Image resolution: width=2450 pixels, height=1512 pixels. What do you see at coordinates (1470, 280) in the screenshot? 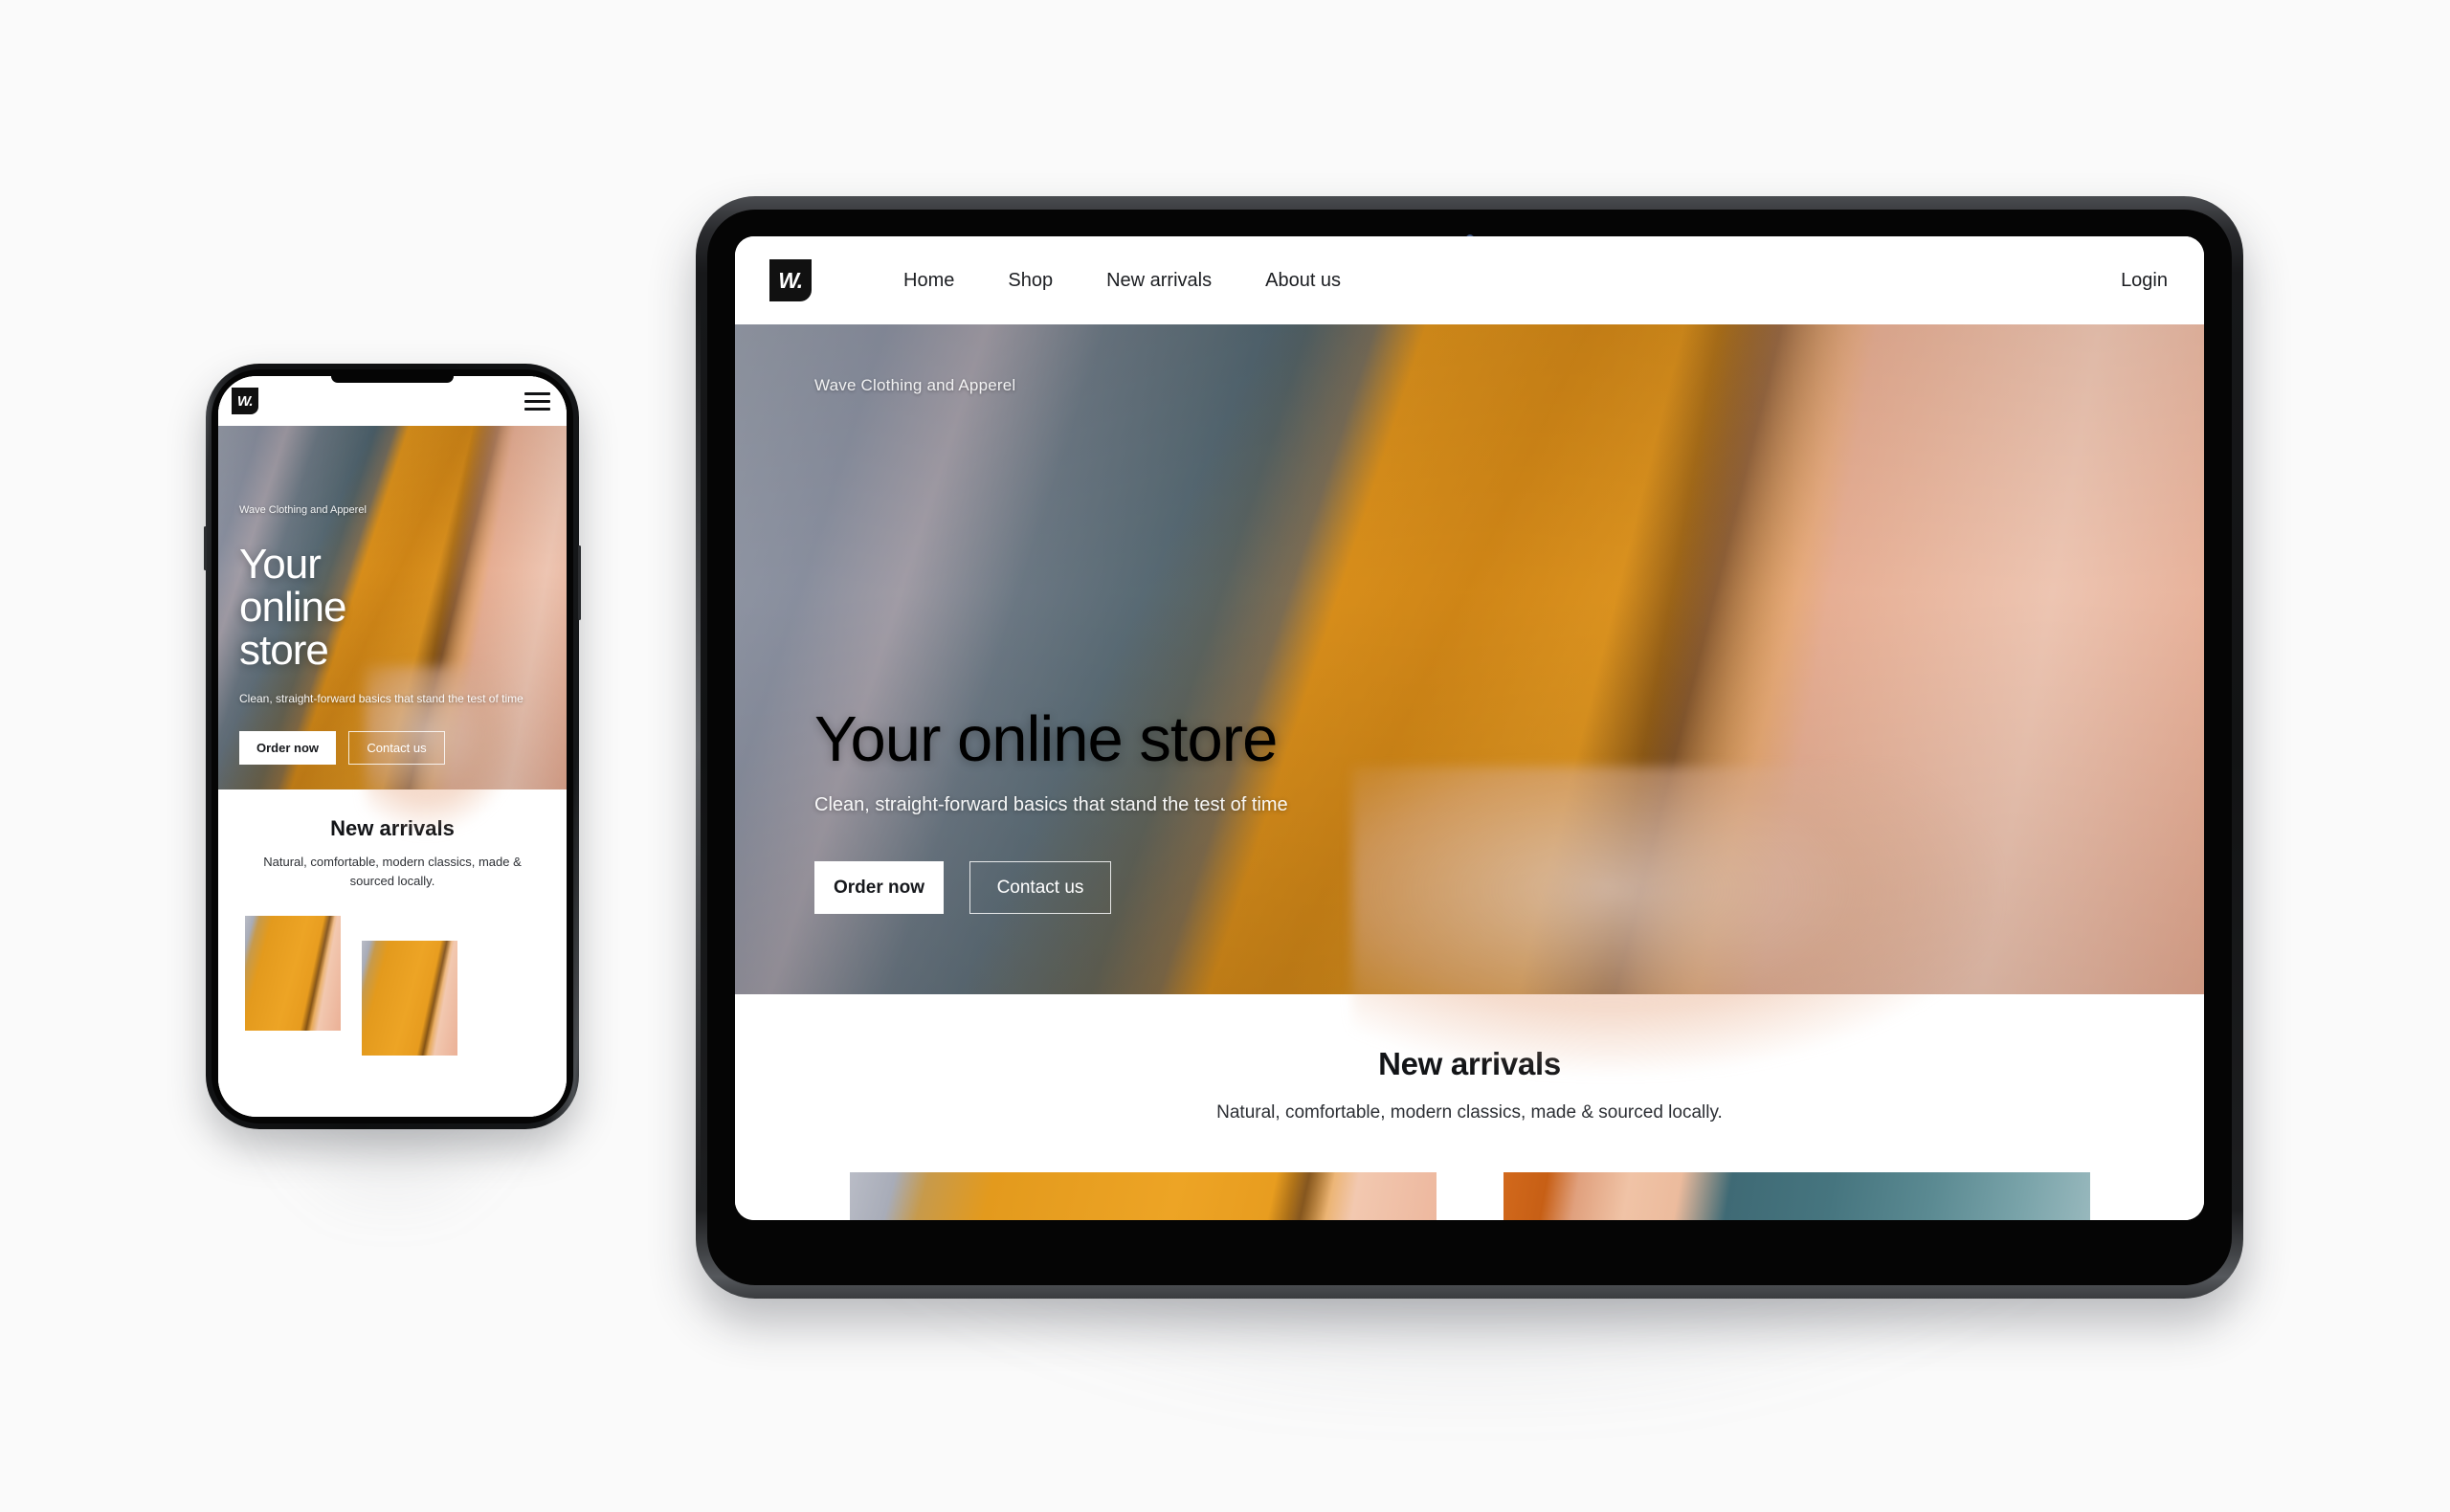
I see `tablet-navbar: W. Home Shop New arrivals About us Login` at bounding box center [1470, 280].